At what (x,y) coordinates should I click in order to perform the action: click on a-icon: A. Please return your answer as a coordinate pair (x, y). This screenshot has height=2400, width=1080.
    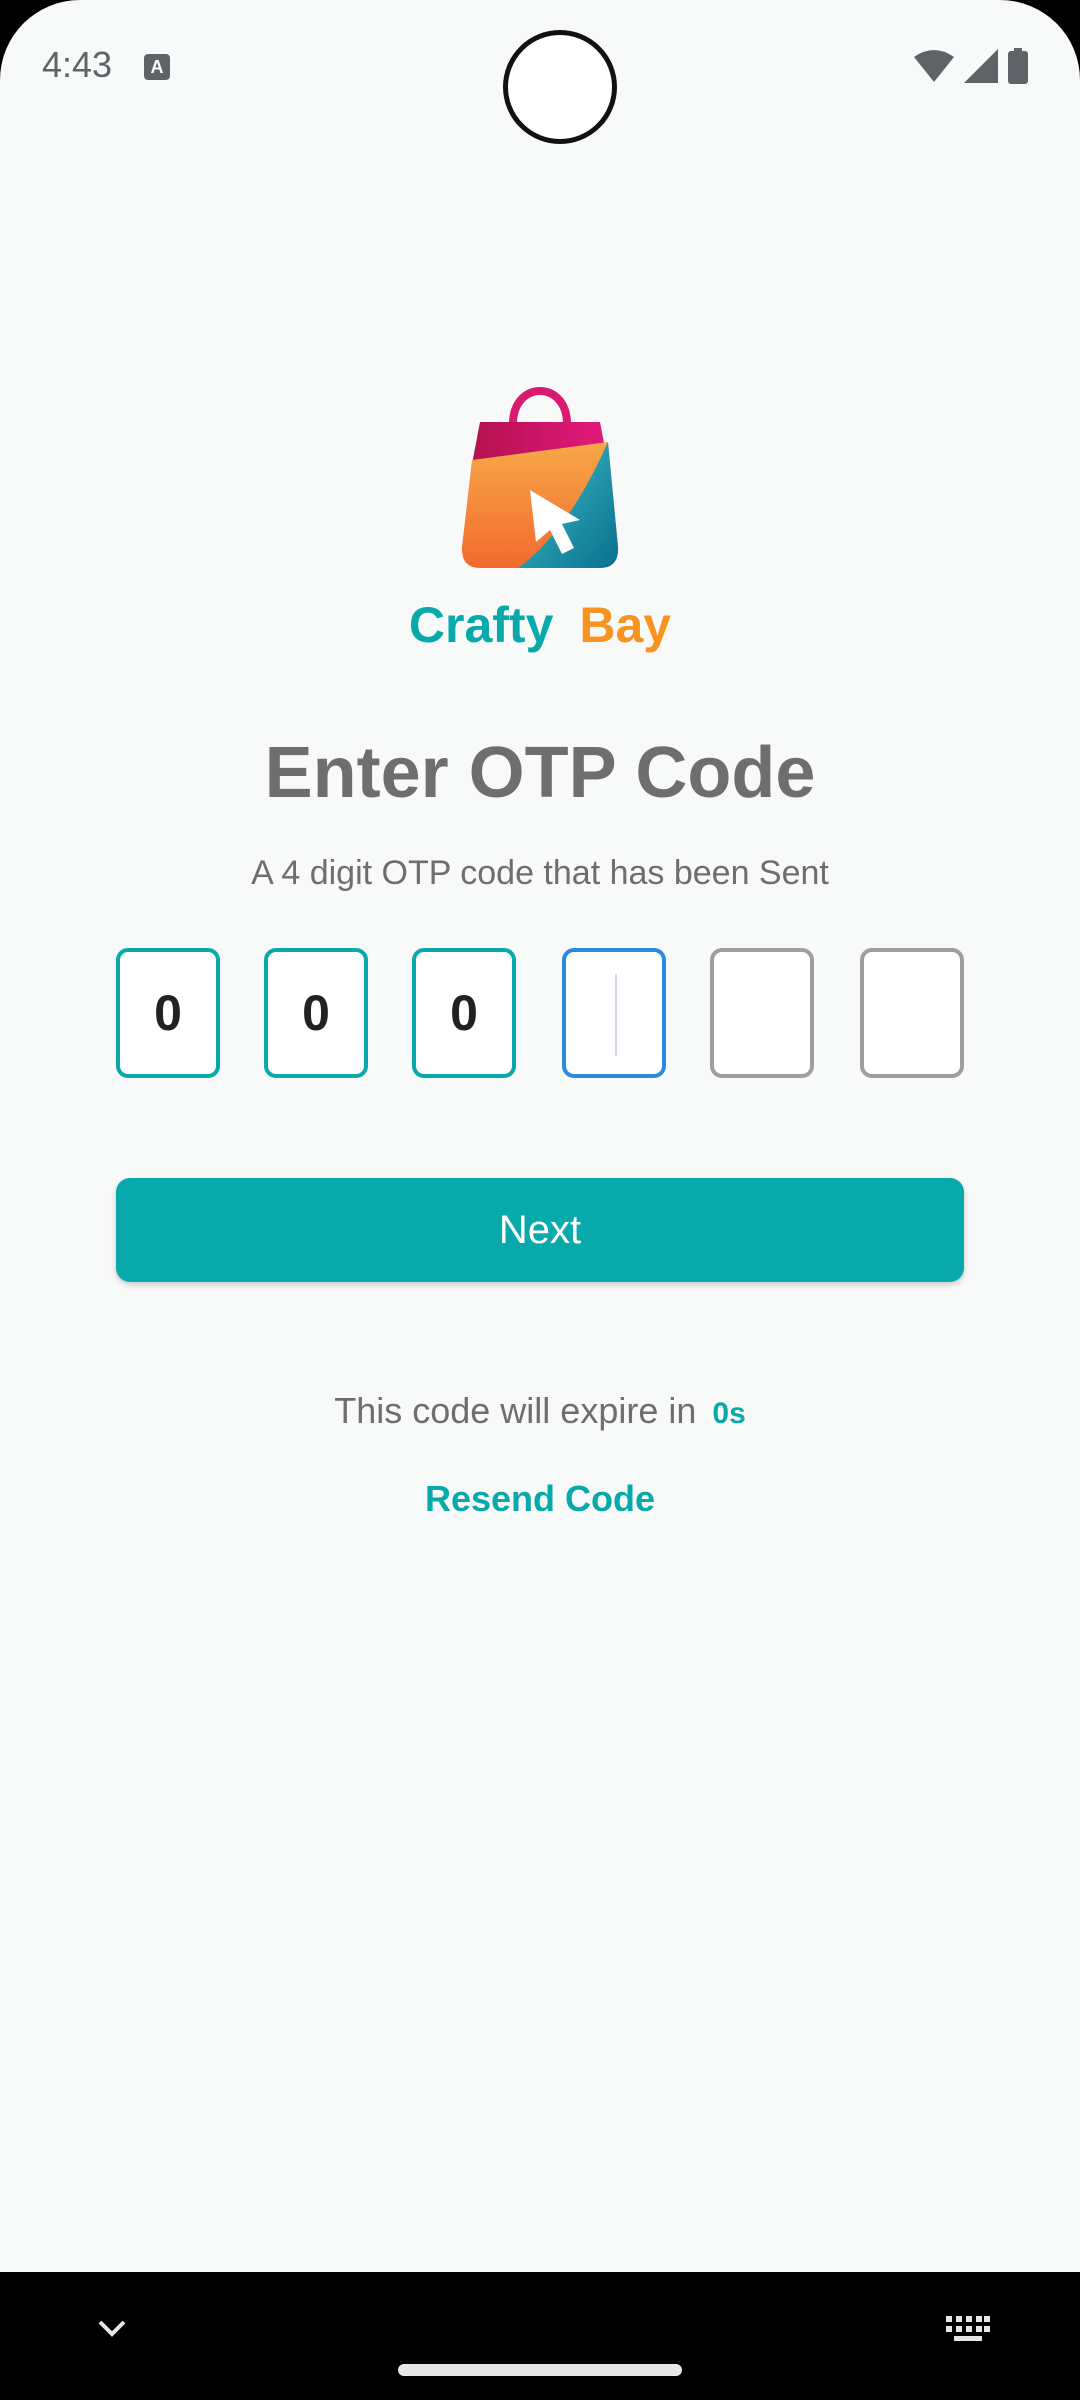
    Looking at the image, I should click on (157, 67).